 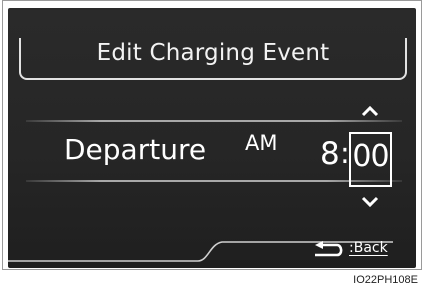 What do you see at coordinates (368, 248) in the screenshot?
I see `back-label: :Back` at bounding box center [368, 248].